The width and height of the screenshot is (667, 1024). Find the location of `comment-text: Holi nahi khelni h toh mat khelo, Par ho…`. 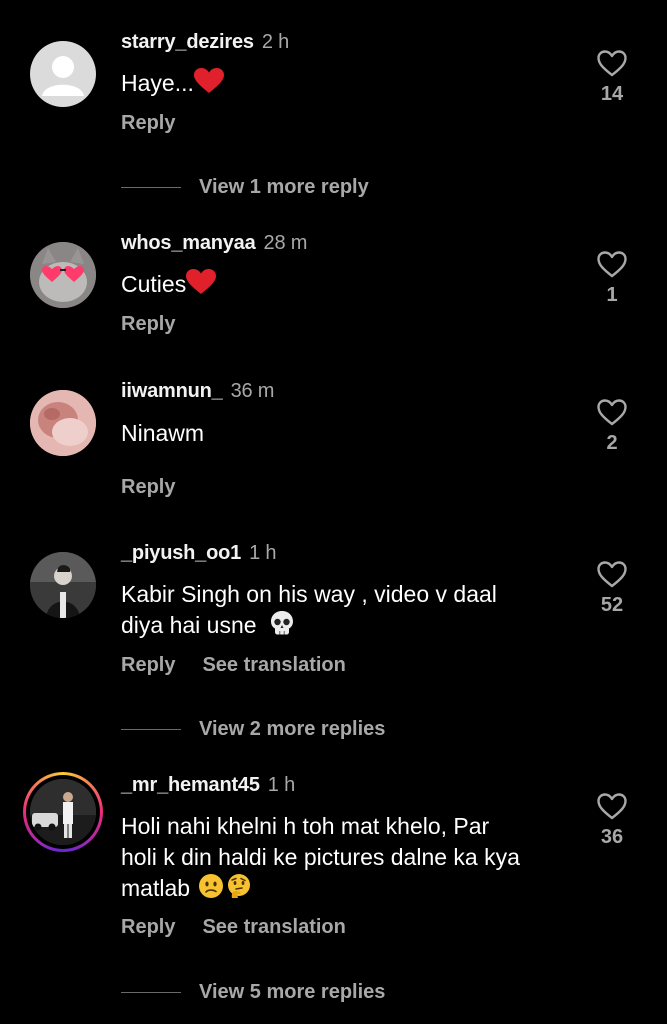

comment-text: Holi nahi khelni h toh mat khelo, Par ho… is located at coordinates (320, 857).